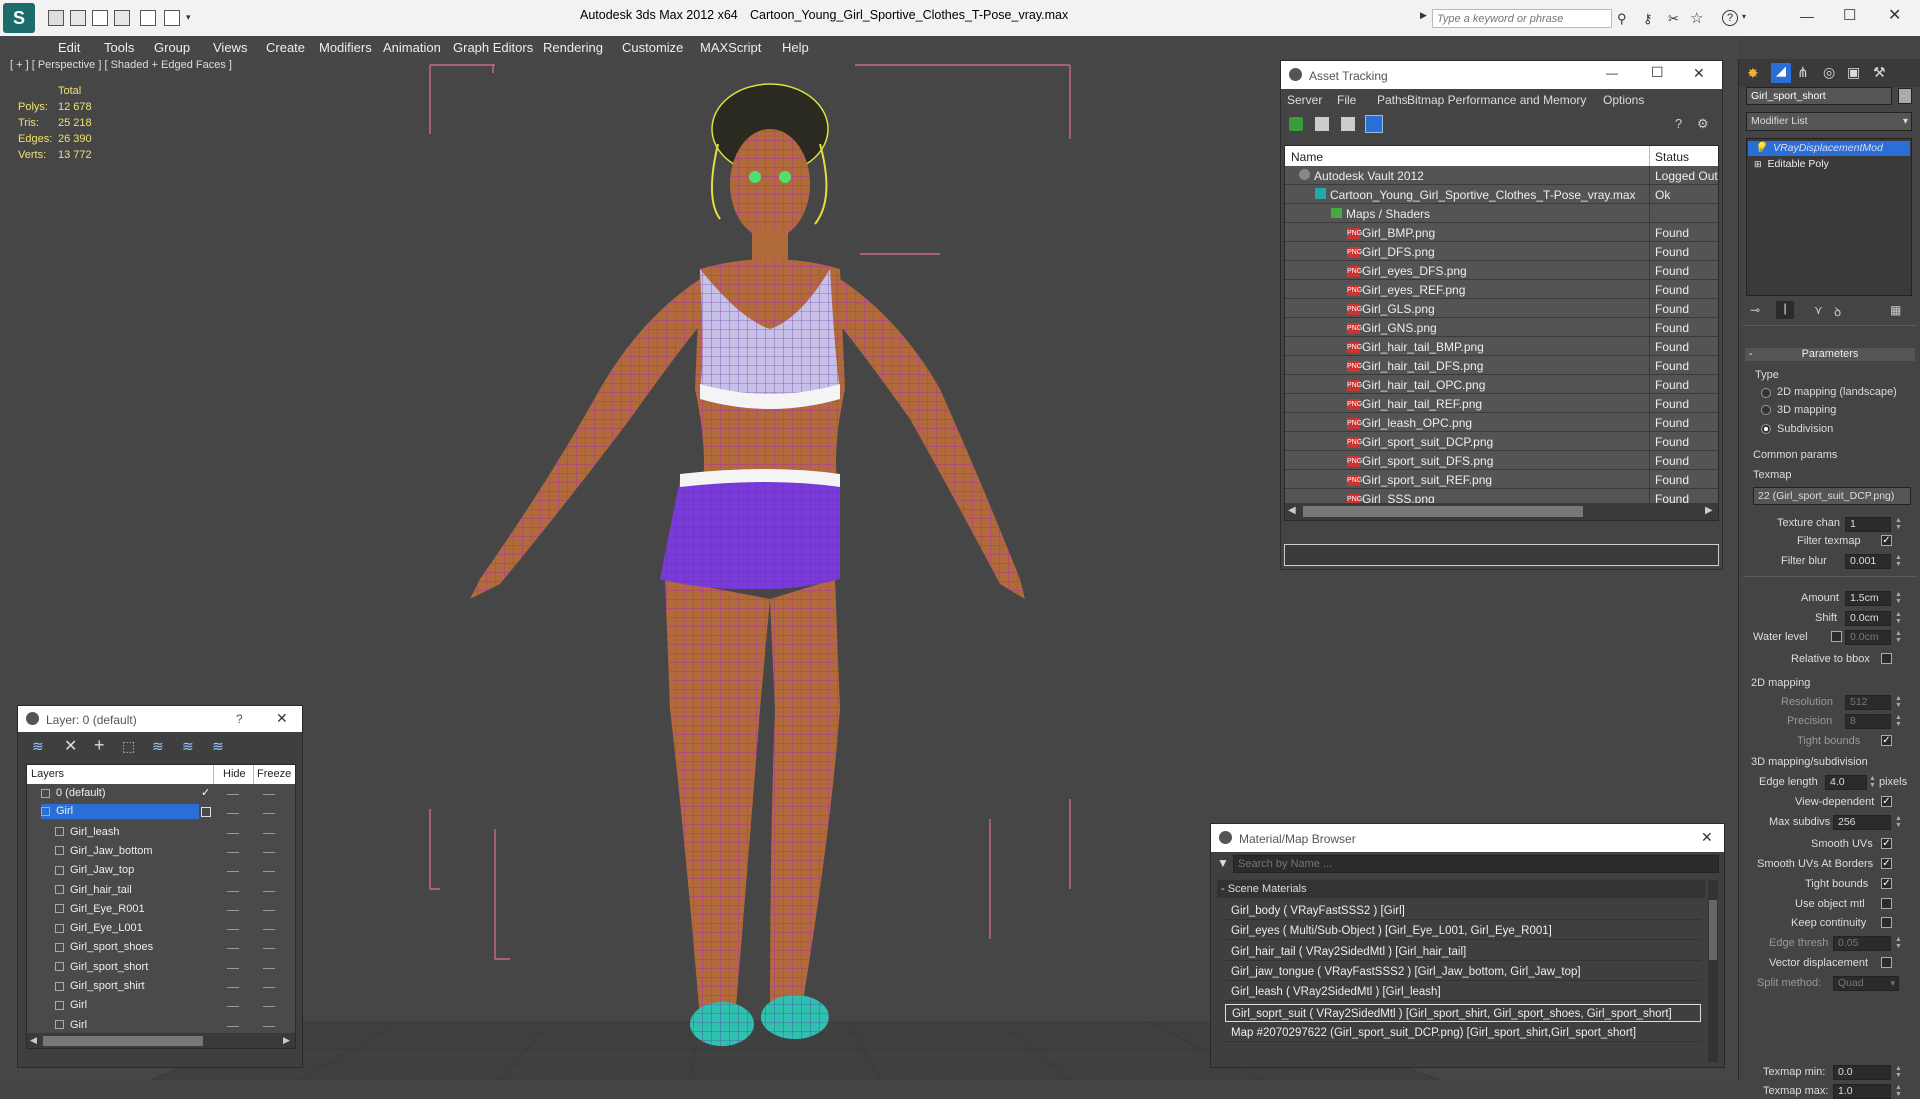 The image size is (1920, 1099). Describe the element at coordinates (1760, 148) in the screenshot. I see `light-bulb-icon: 💡` at that location.